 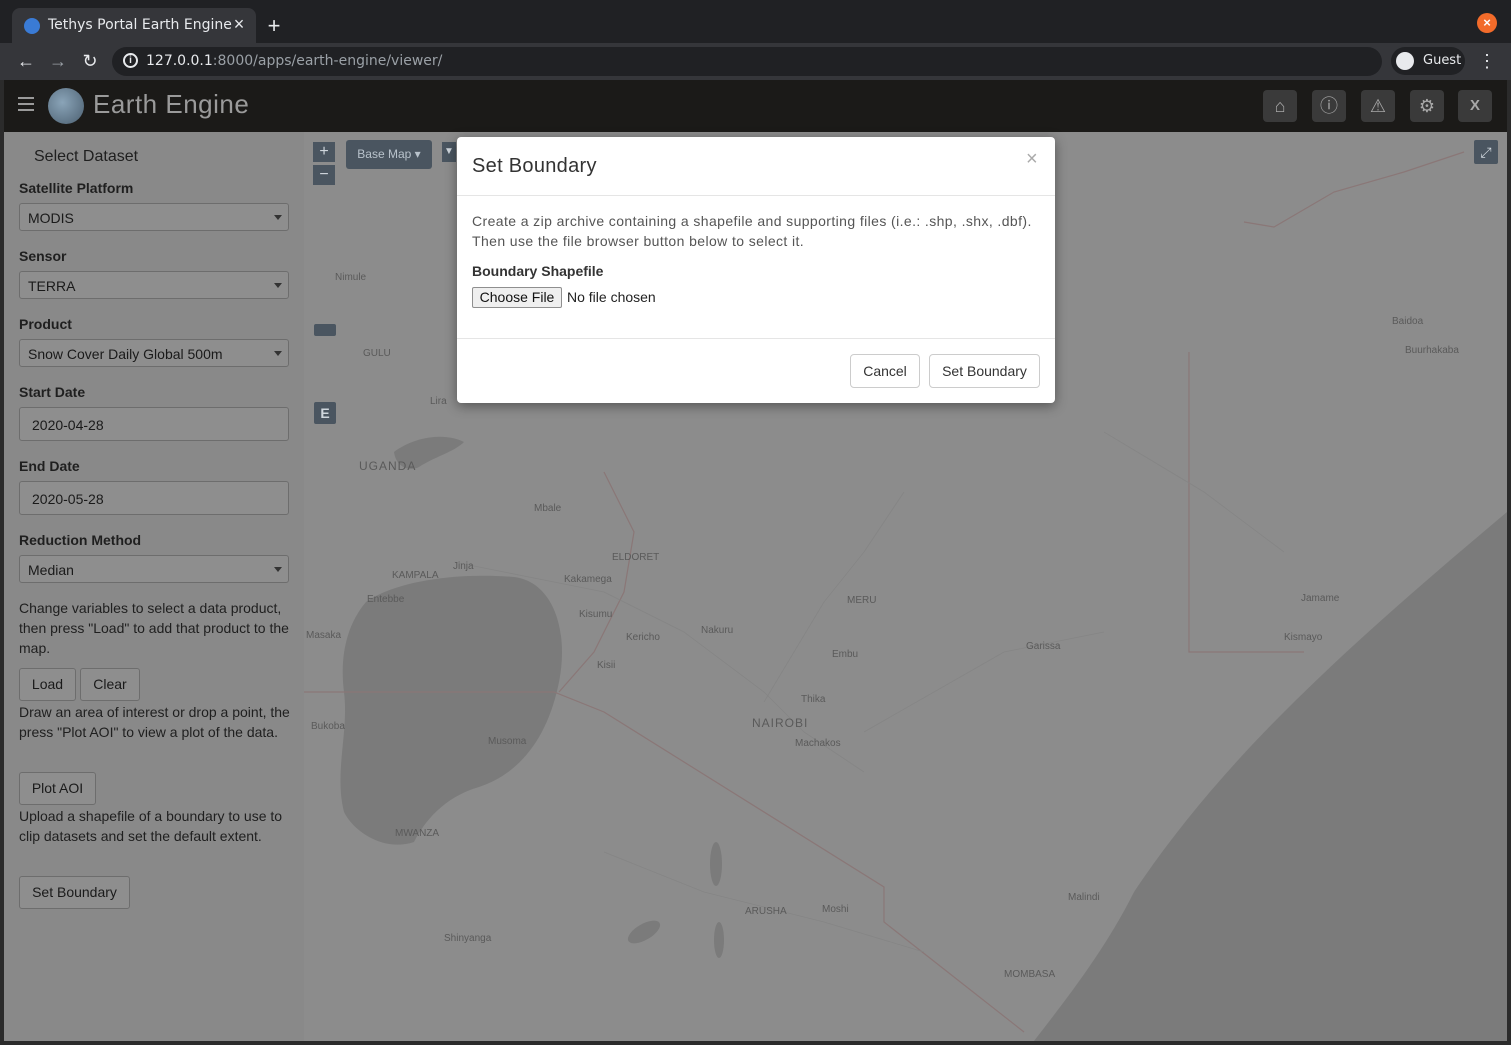 I want to click on plot-aoi-button: Plot AOI, so click(x=57, y=788).